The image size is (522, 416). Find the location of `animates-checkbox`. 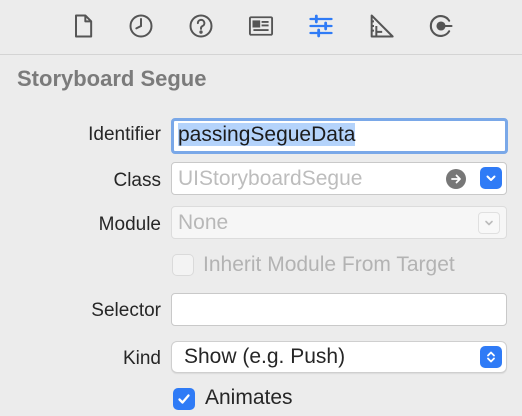

animates-checkbox is located at coordinates (184, 399).